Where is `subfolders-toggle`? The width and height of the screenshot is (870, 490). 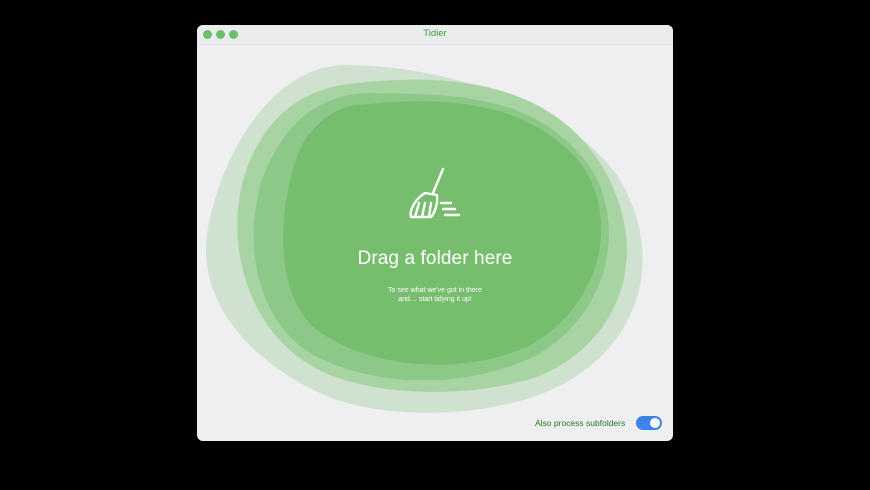
subfolders-toggle is located at coordinates (649, 423).